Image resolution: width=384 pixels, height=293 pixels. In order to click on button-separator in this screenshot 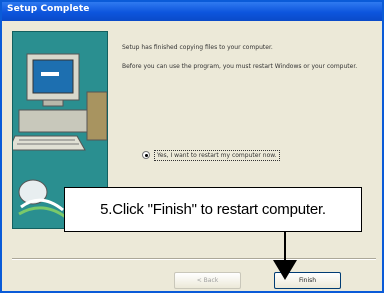, I will do `click(194, 259)`.